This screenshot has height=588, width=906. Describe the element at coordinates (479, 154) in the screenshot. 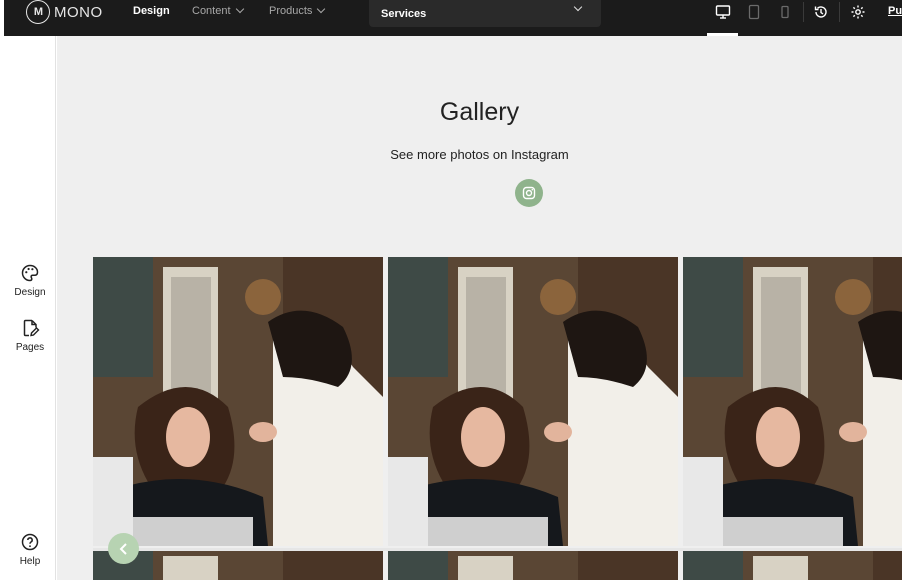

I see `gallery-subtitle: See more photos on Instagram` at that location.